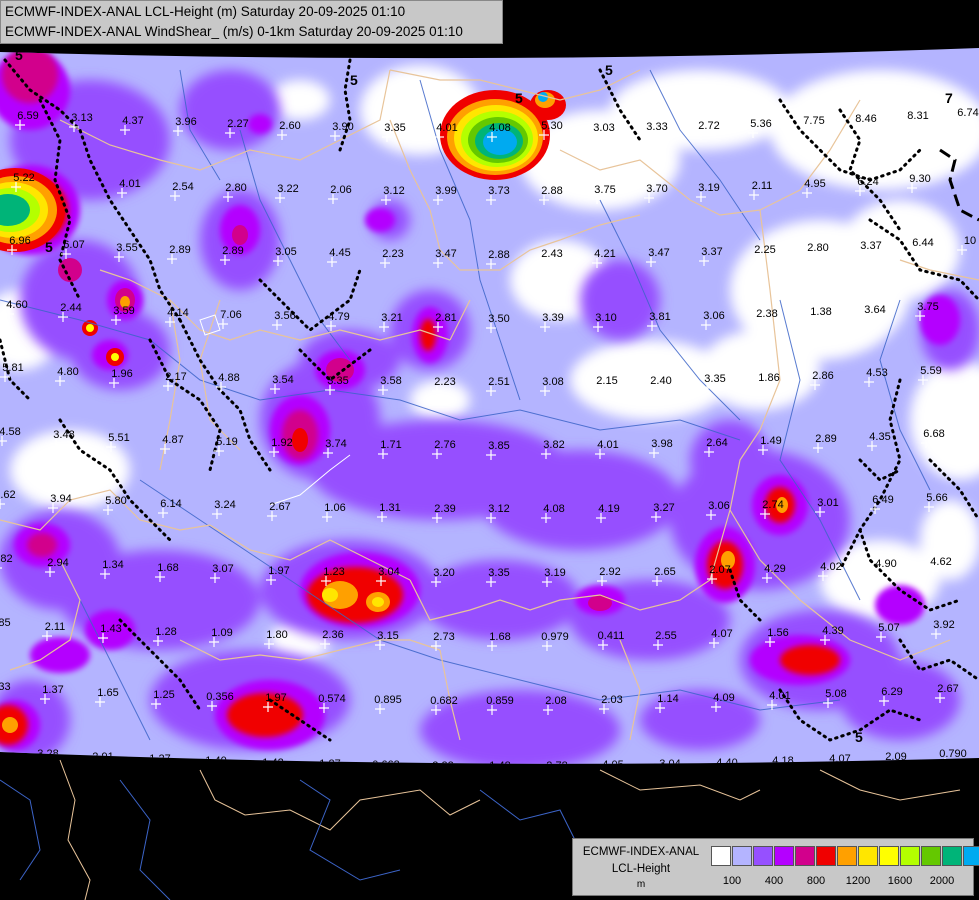 The height and width of the screenshot is (900, 979). What do you see at coordinates (60, 499) in the screenshot?
I see `map-value-label: 3.94` at bounding box center [60, 499].